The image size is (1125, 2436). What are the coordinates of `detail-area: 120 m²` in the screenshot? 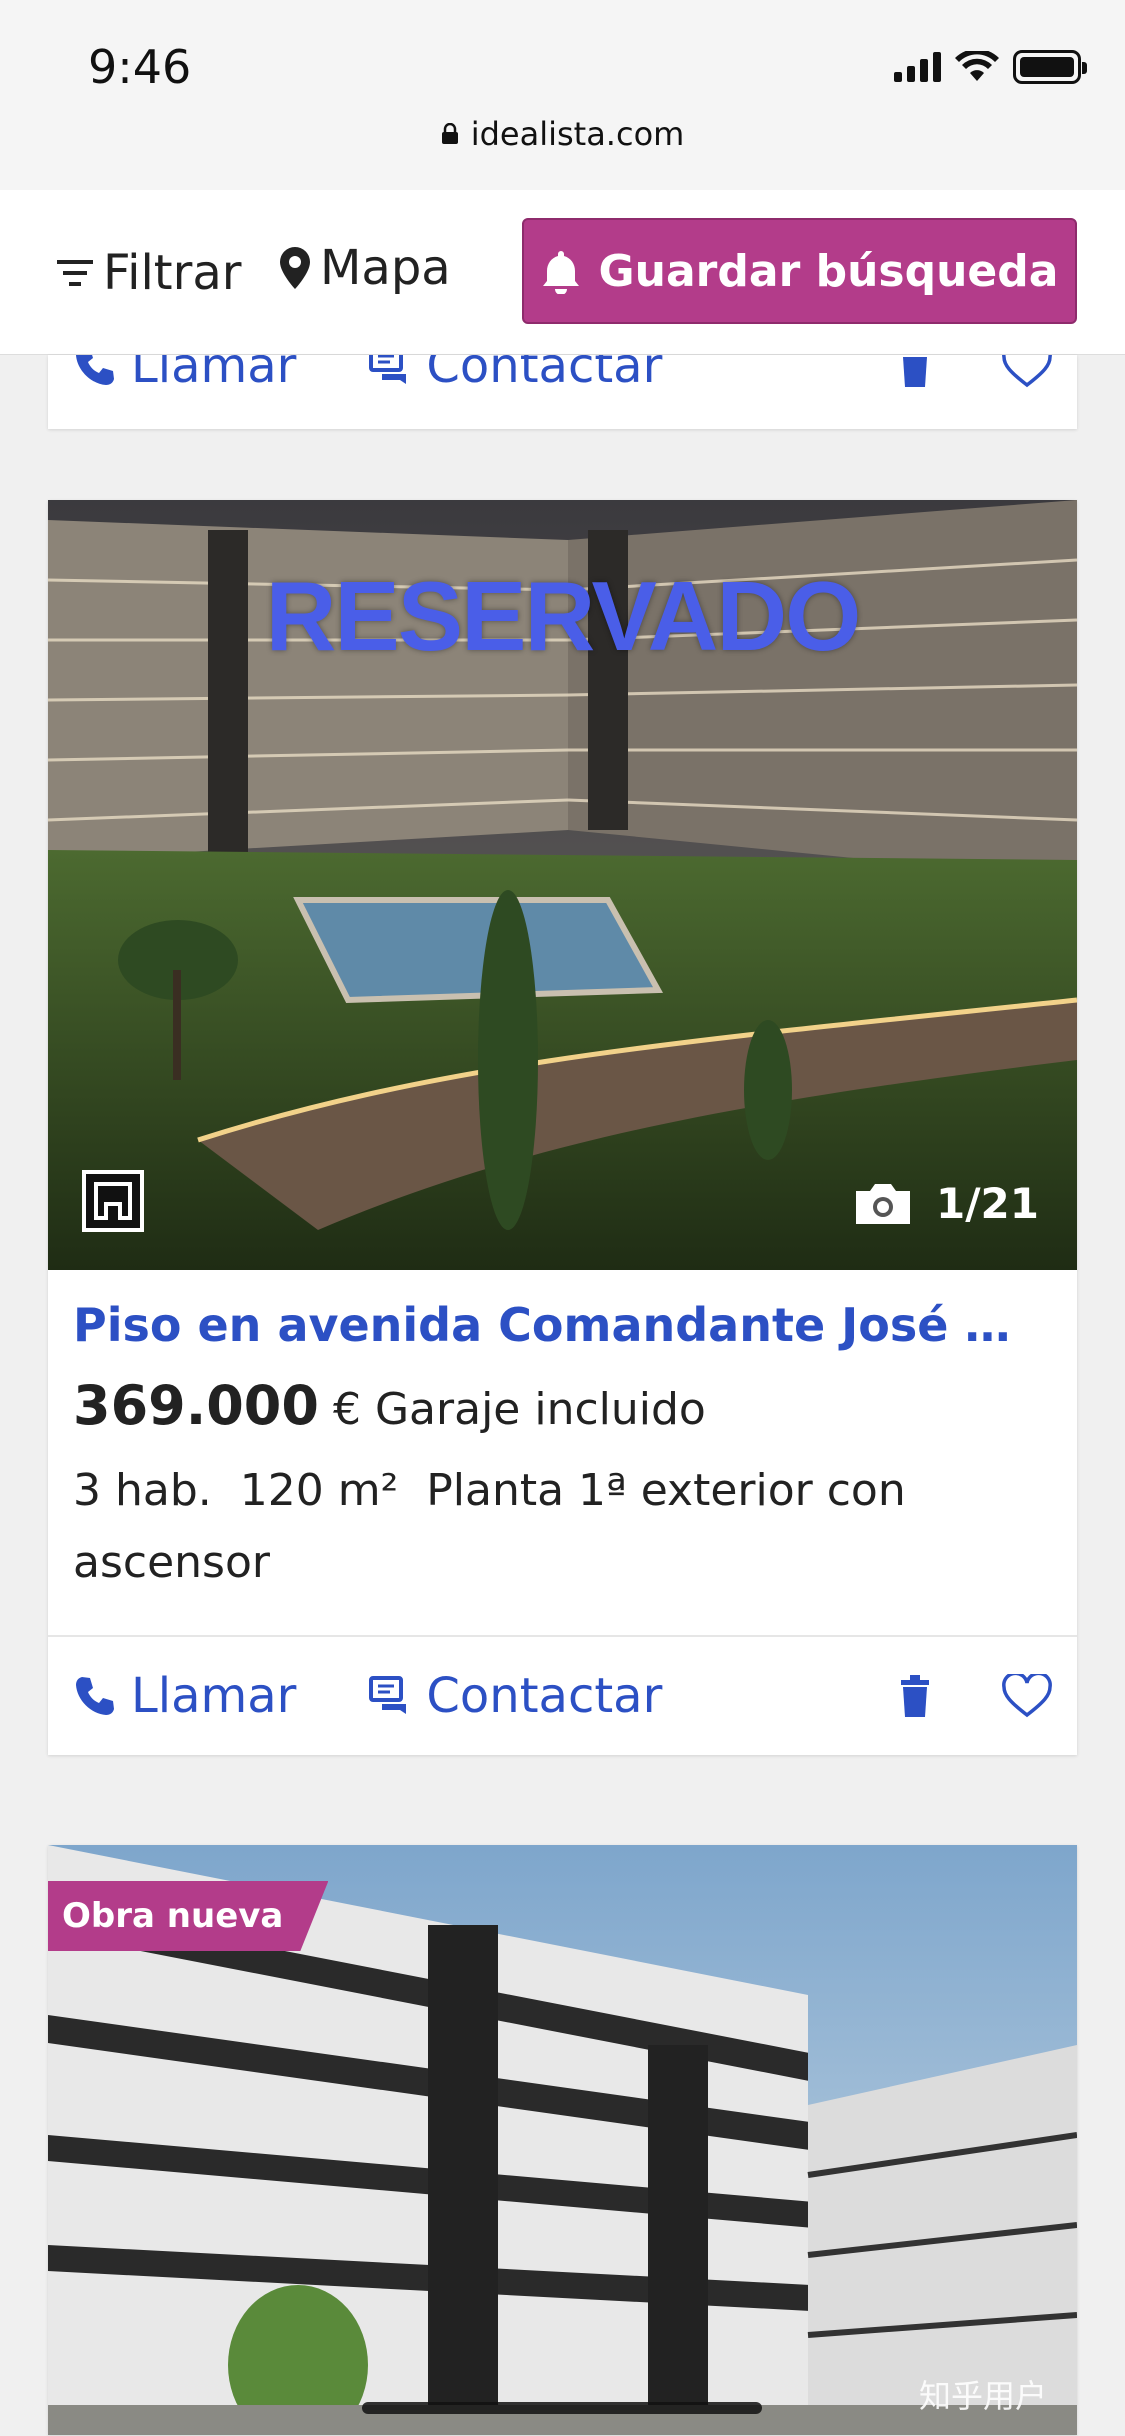 It's located at (319, 1490).